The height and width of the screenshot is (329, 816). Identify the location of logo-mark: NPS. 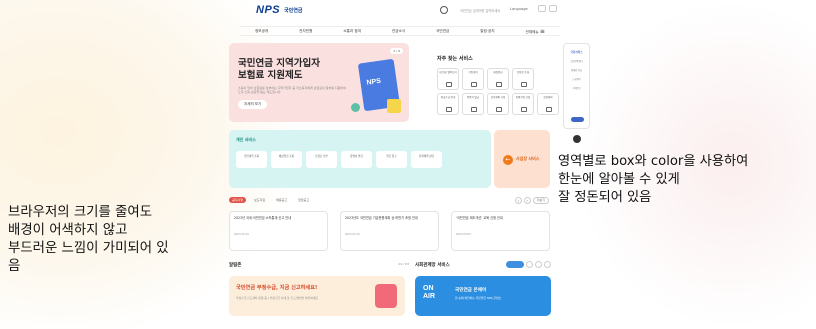
(268, 10).